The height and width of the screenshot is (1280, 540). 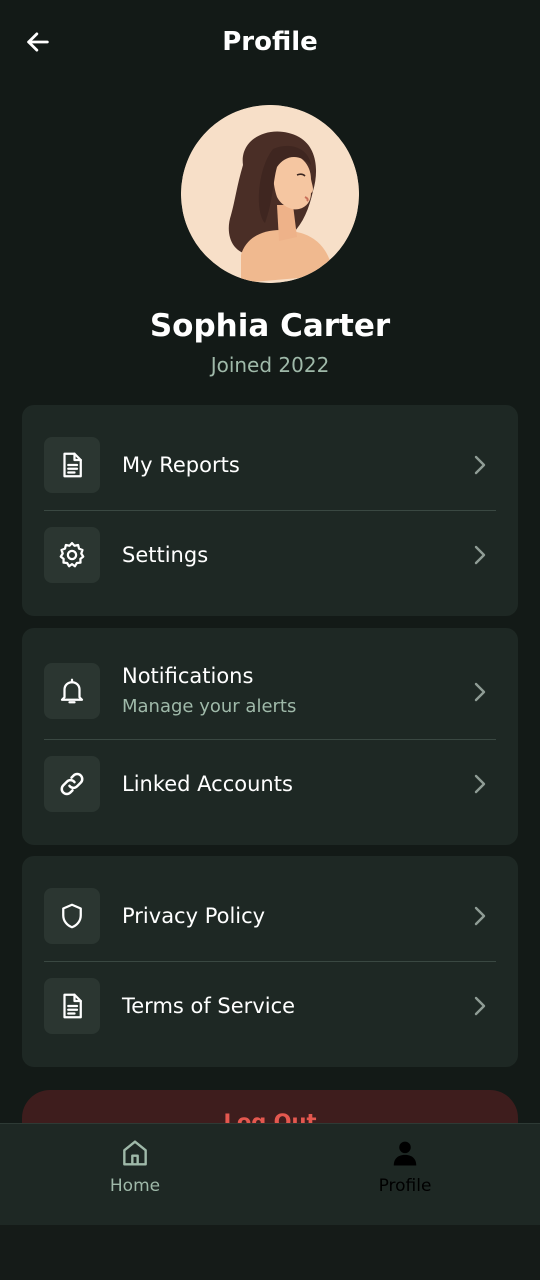 I want to click on link-icon, so click(x=72, y=784).